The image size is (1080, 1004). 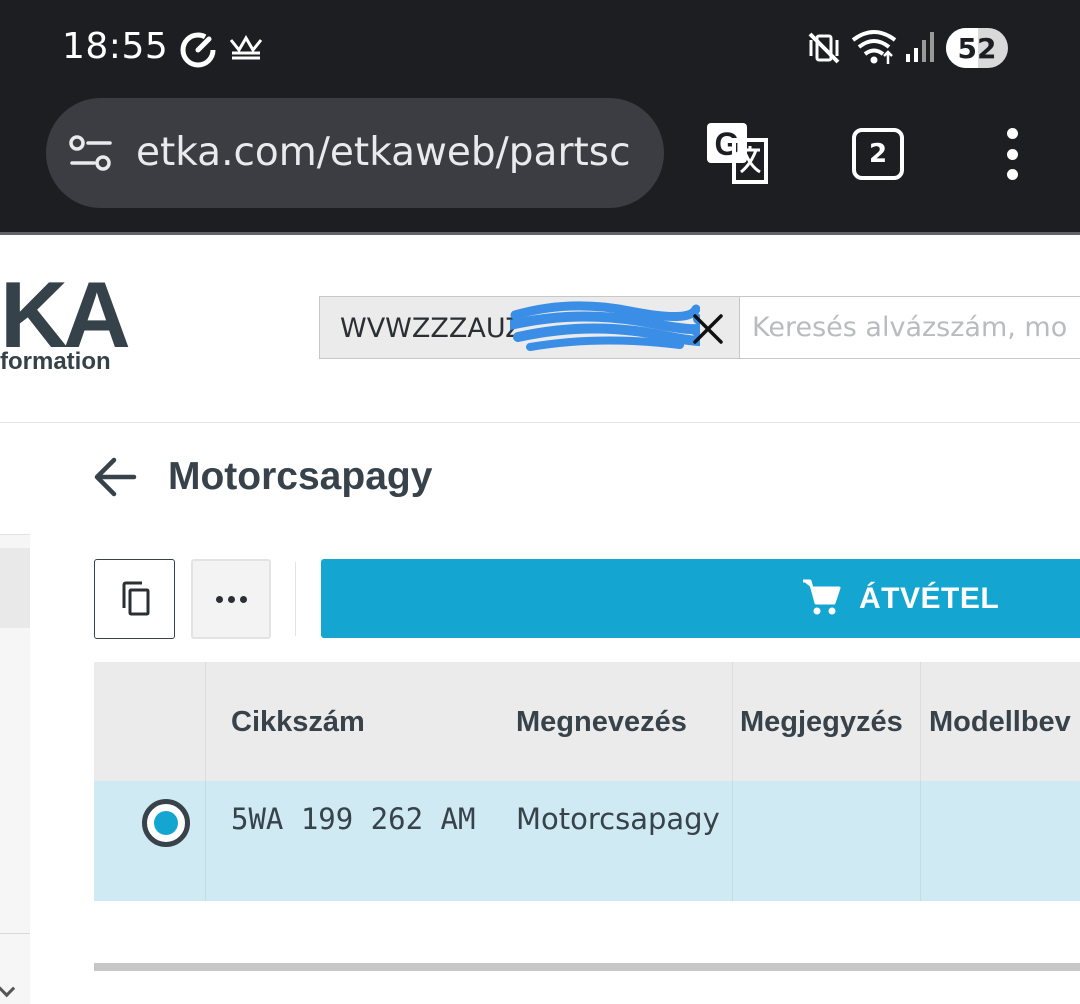 I want to click on battery-icon: 52, so click(x=977, y=48).